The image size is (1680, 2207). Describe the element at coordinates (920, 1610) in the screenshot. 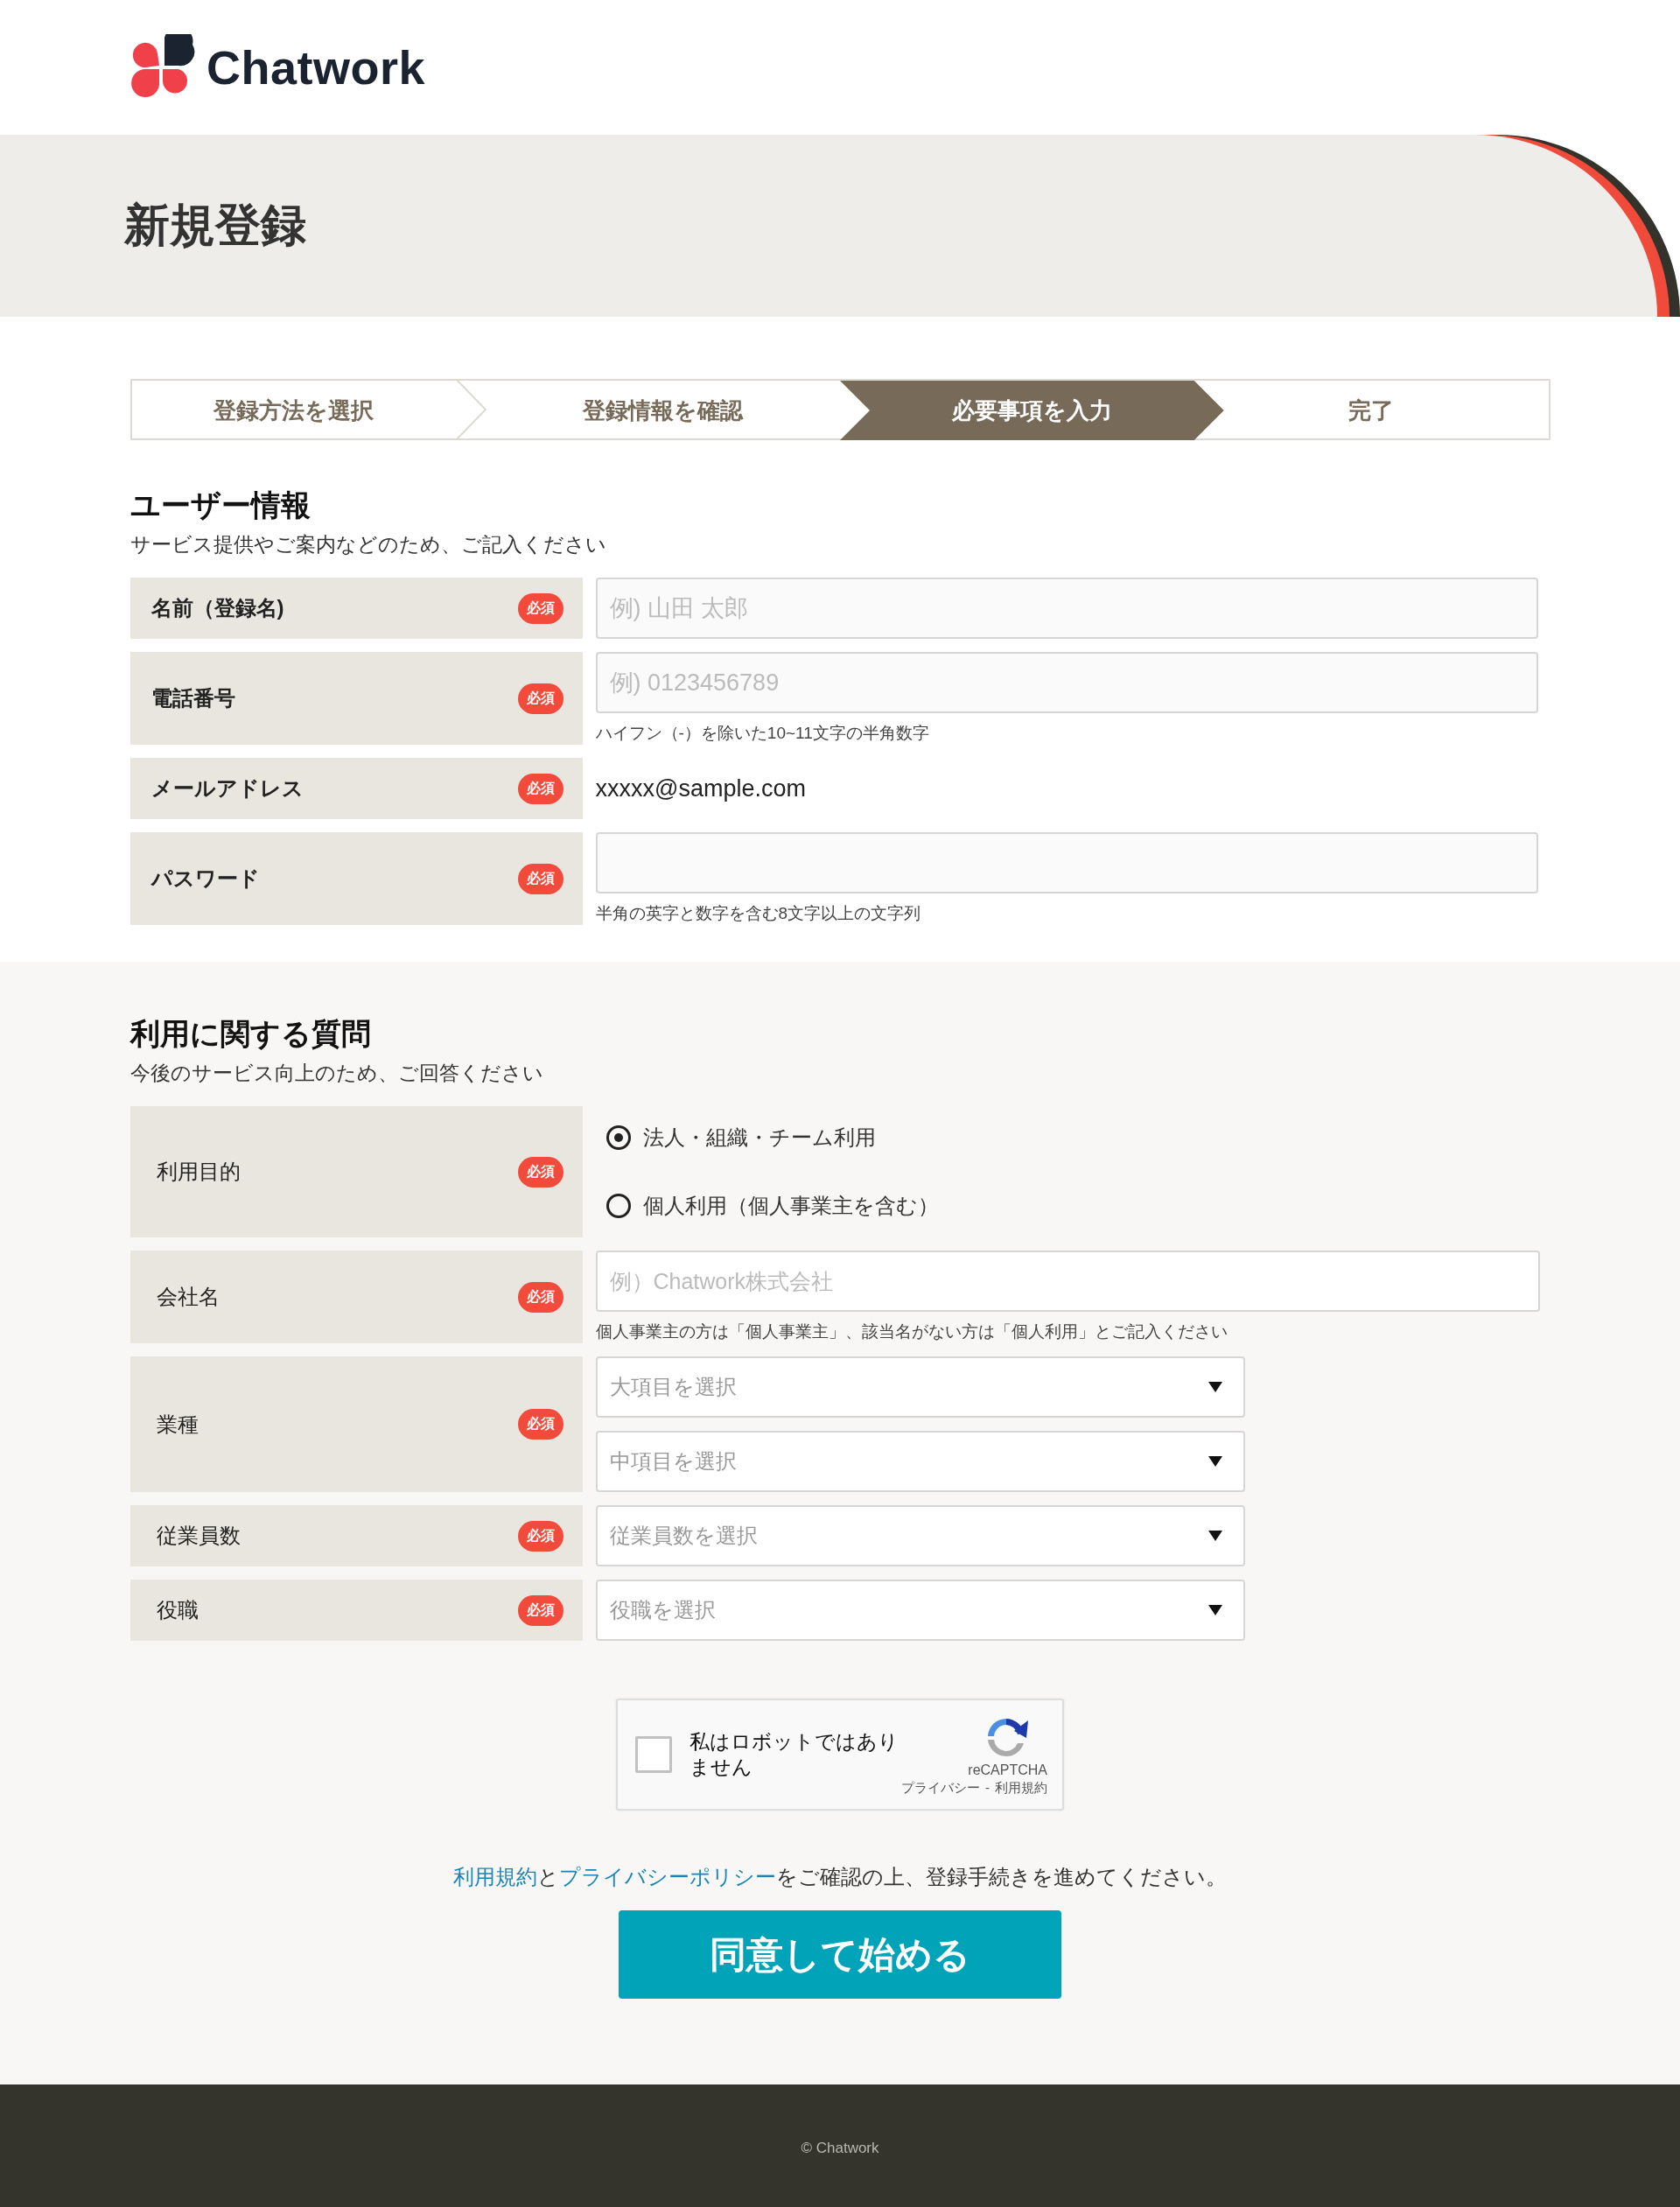

I see `dropdown: 役職を選択` at that location.